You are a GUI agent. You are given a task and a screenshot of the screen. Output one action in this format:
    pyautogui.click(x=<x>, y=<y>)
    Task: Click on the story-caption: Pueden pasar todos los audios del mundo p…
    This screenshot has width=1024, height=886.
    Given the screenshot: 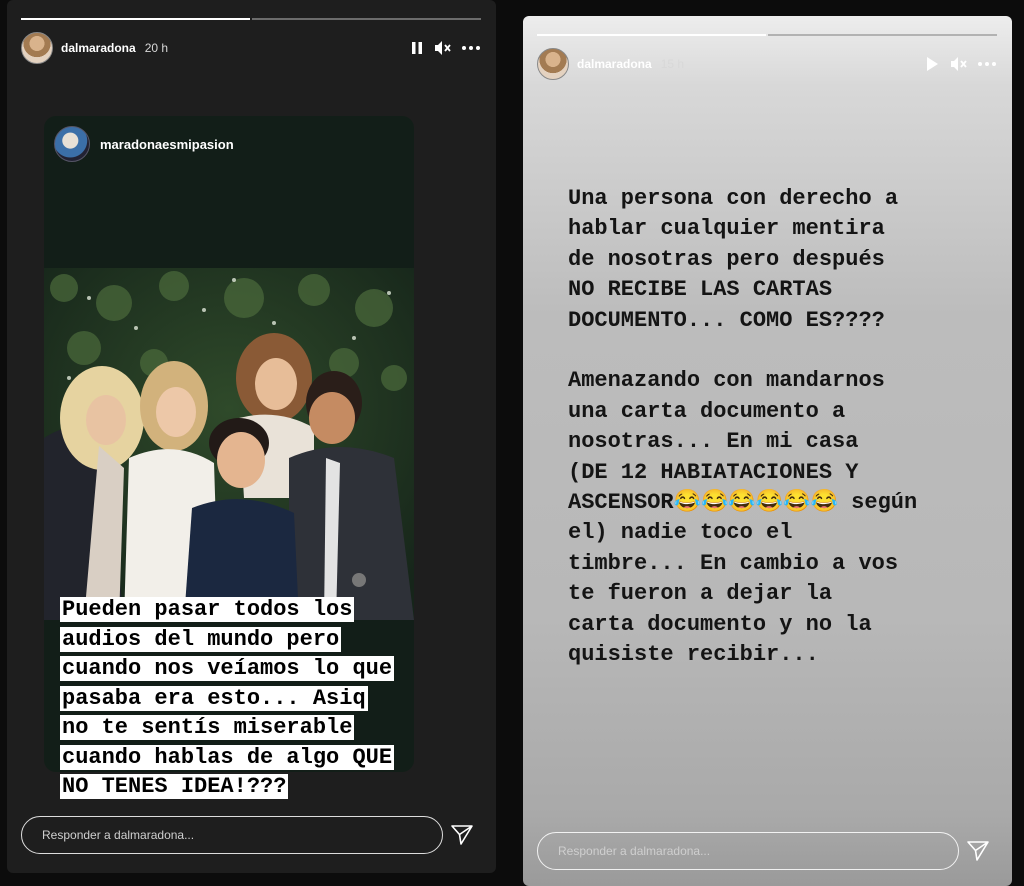 What is the action you would take?
    pyautogui.click(x=270, y=698)
    